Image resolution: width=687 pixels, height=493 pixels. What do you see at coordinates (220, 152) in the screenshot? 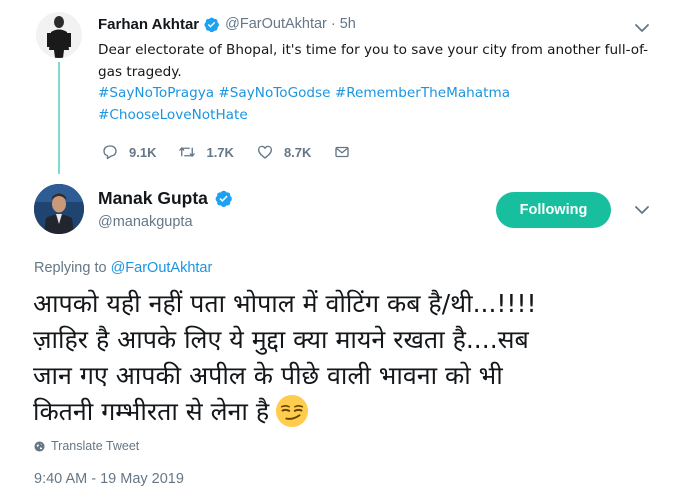
I see `retweet-count: 1.7K` at bounding box center [220, 152].